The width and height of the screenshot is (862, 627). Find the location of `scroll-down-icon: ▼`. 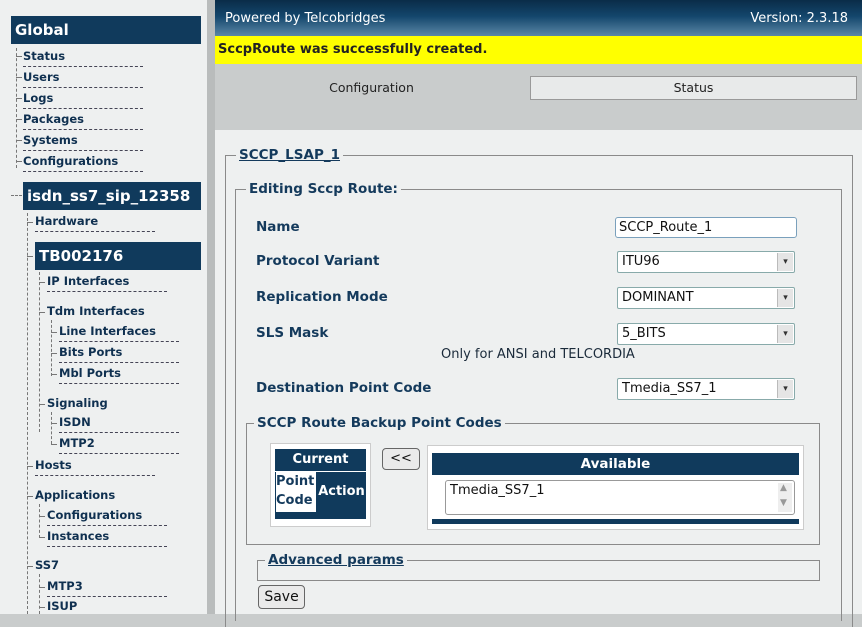

scroll-down-icon: ▼ is located at coordinates (783, 503).